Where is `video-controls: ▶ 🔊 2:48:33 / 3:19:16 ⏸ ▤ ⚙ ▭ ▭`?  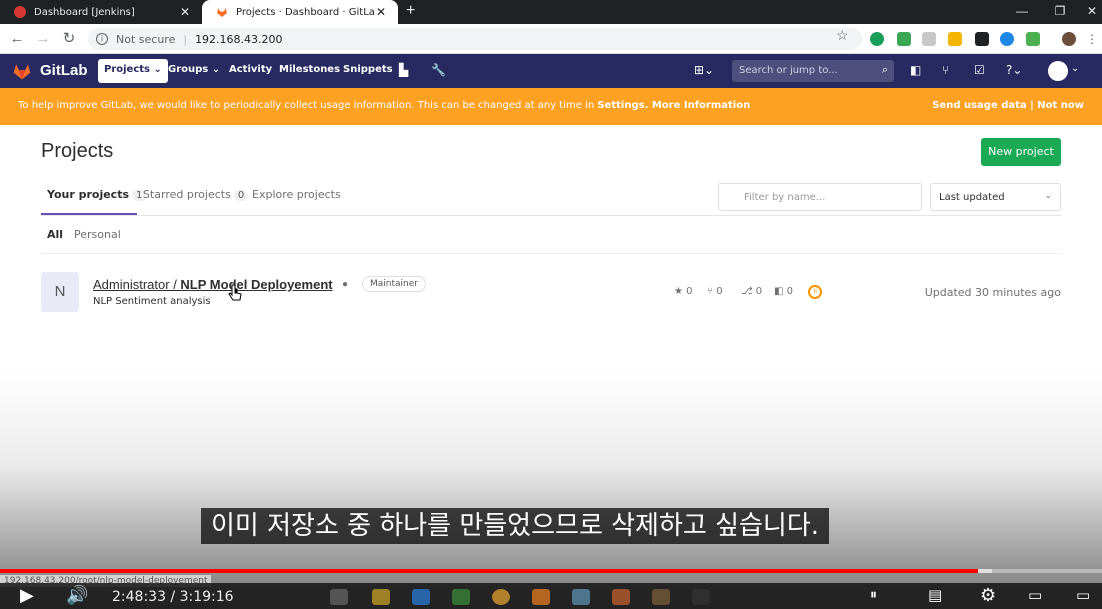
video-controls: ▶ 🔊 2:48:33 / 3:19:16 ⏸ ▤ ⚙ ▭ ▭ is located at coordinates (551, 596).